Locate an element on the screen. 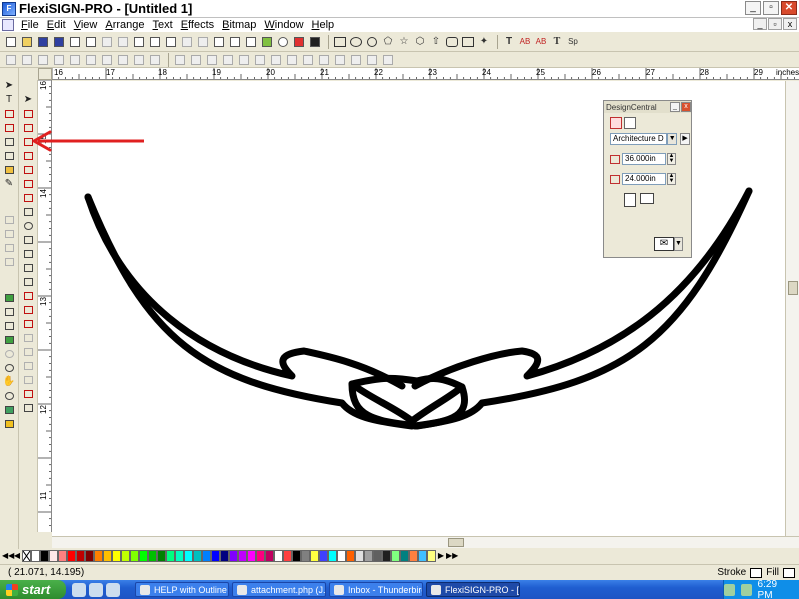  zoom-out-icon is located at coordinates (9, 353).